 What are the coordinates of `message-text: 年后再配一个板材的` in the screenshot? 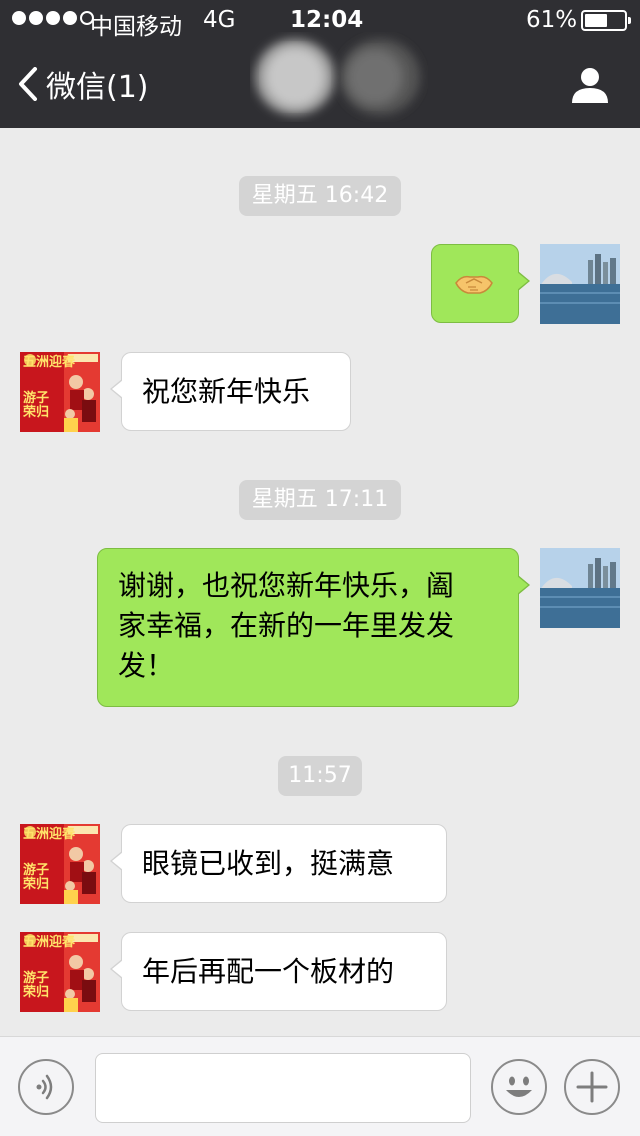 It's located at (268, 971).